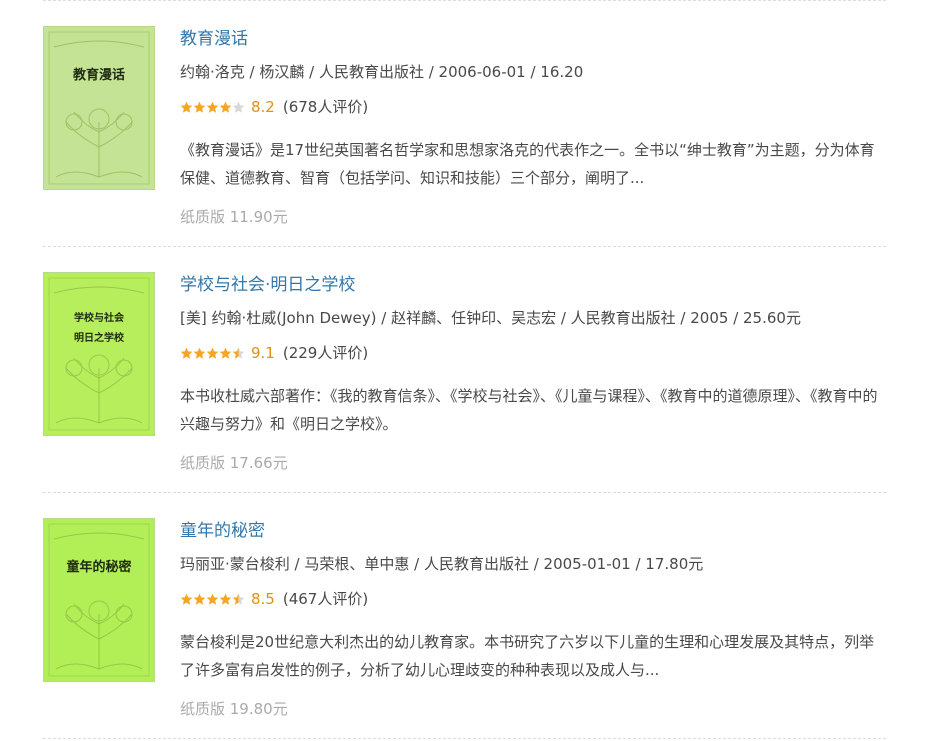  Describe the element at coordinates (234, 709) in the screenshot. I see `book-price: 纸质版 19.80元` at that location.